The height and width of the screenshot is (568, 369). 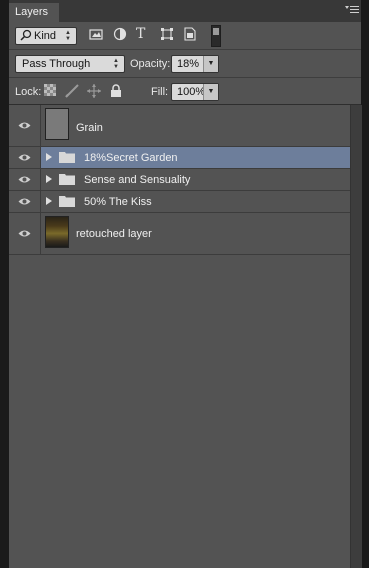 I want to click on layer-name: retouched layer, so click(x=114, y=234).